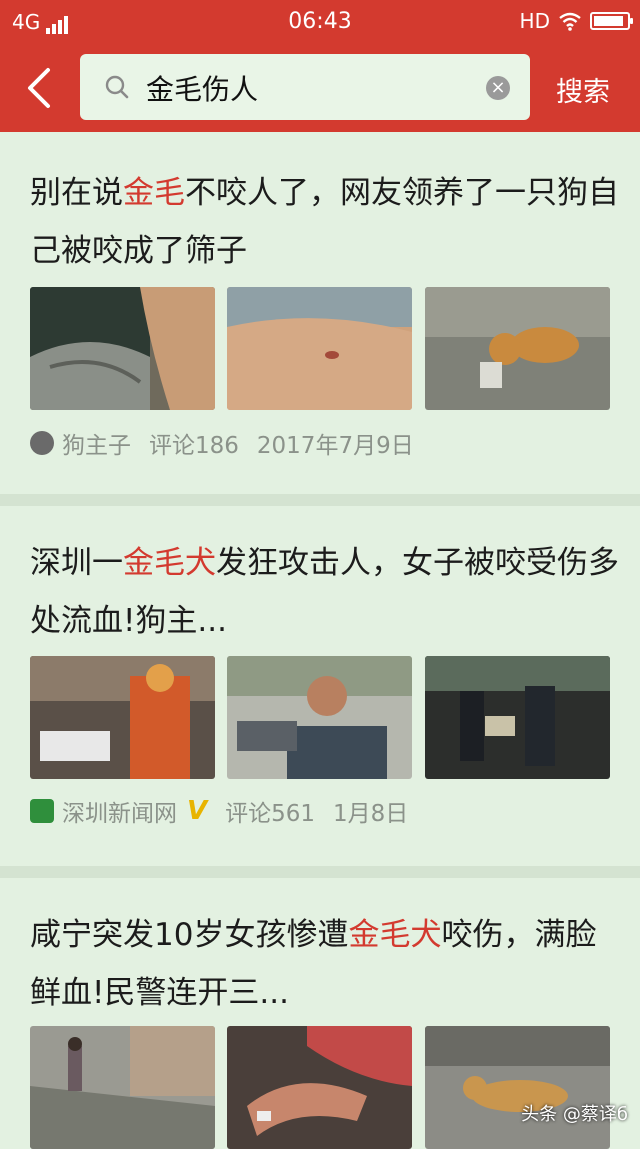 This screenshot has height=1149, width=640. I want to click on battery-level, so click(608, 21).